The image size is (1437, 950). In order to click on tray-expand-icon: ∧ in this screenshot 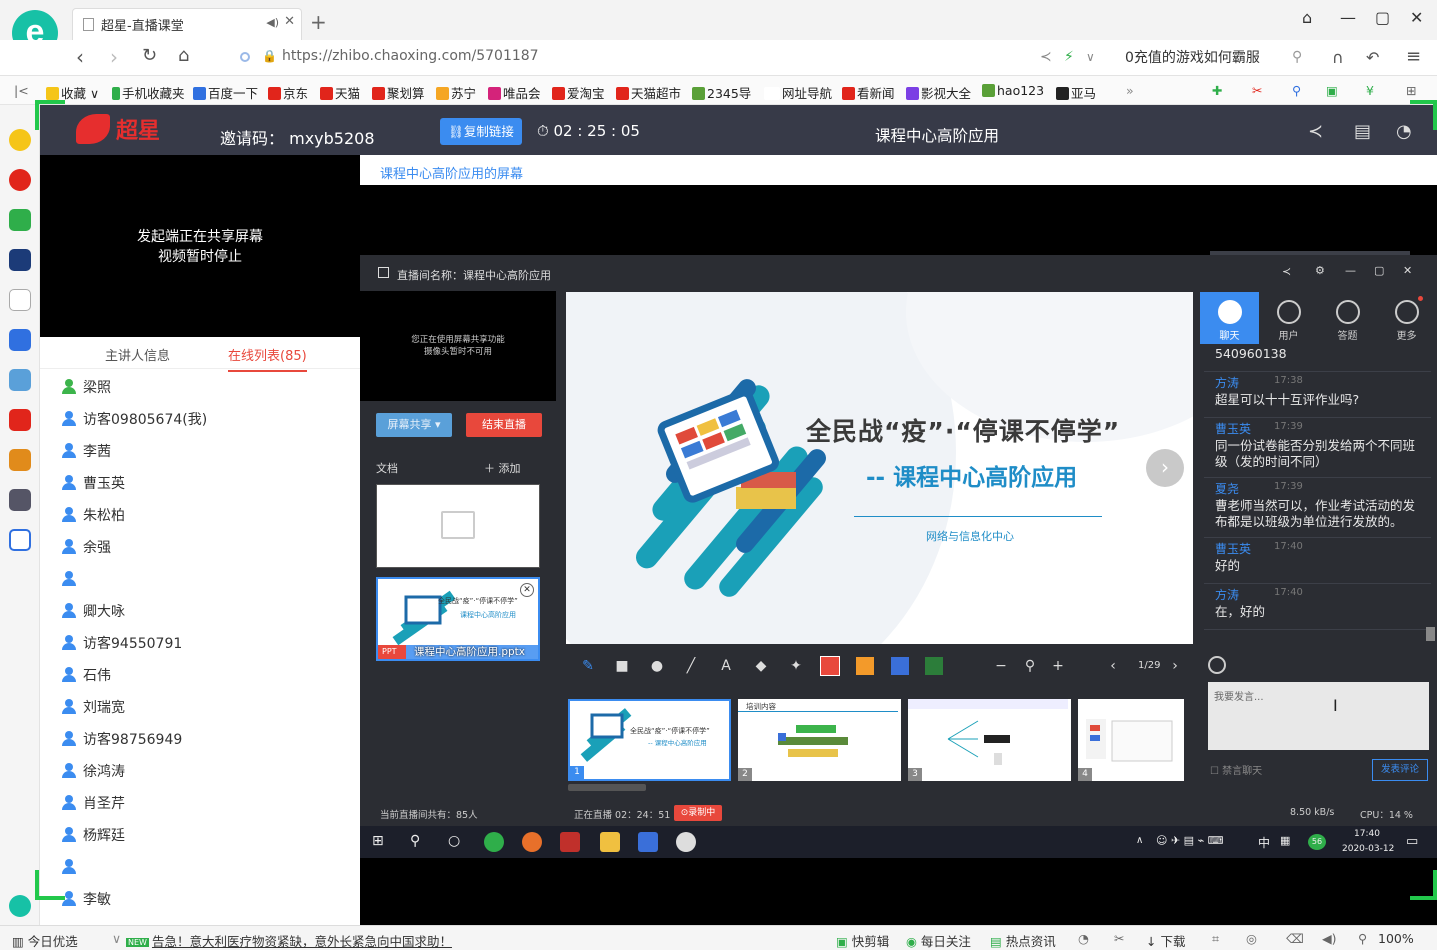, I will do `click(1139, 840)`.